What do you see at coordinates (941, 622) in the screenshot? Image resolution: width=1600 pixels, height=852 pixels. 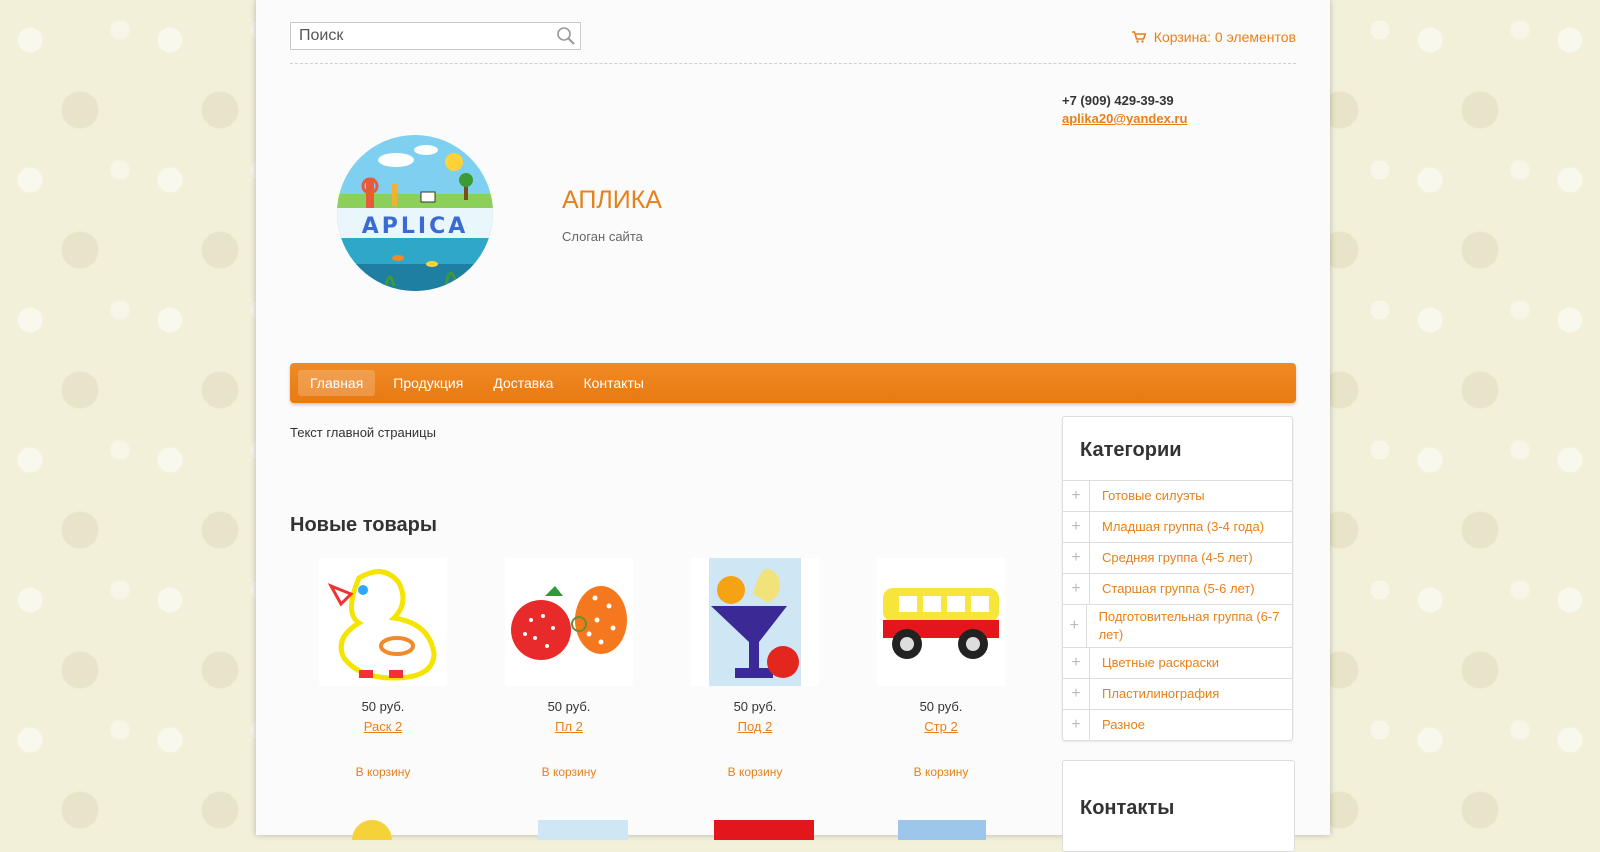 I see `product-image-bus` at bounding box center [941, 622].